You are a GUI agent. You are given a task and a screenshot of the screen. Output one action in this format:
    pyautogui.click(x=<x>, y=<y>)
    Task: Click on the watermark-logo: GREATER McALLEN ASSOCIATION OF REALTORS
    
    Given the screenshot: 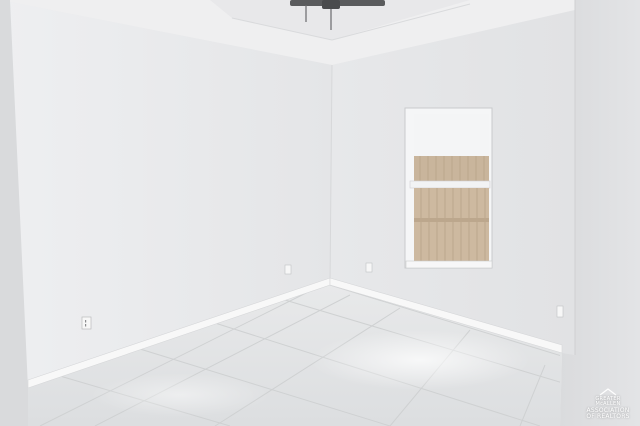 What is the action you would take?
    pyautogui.click(x=608, y=404)
    